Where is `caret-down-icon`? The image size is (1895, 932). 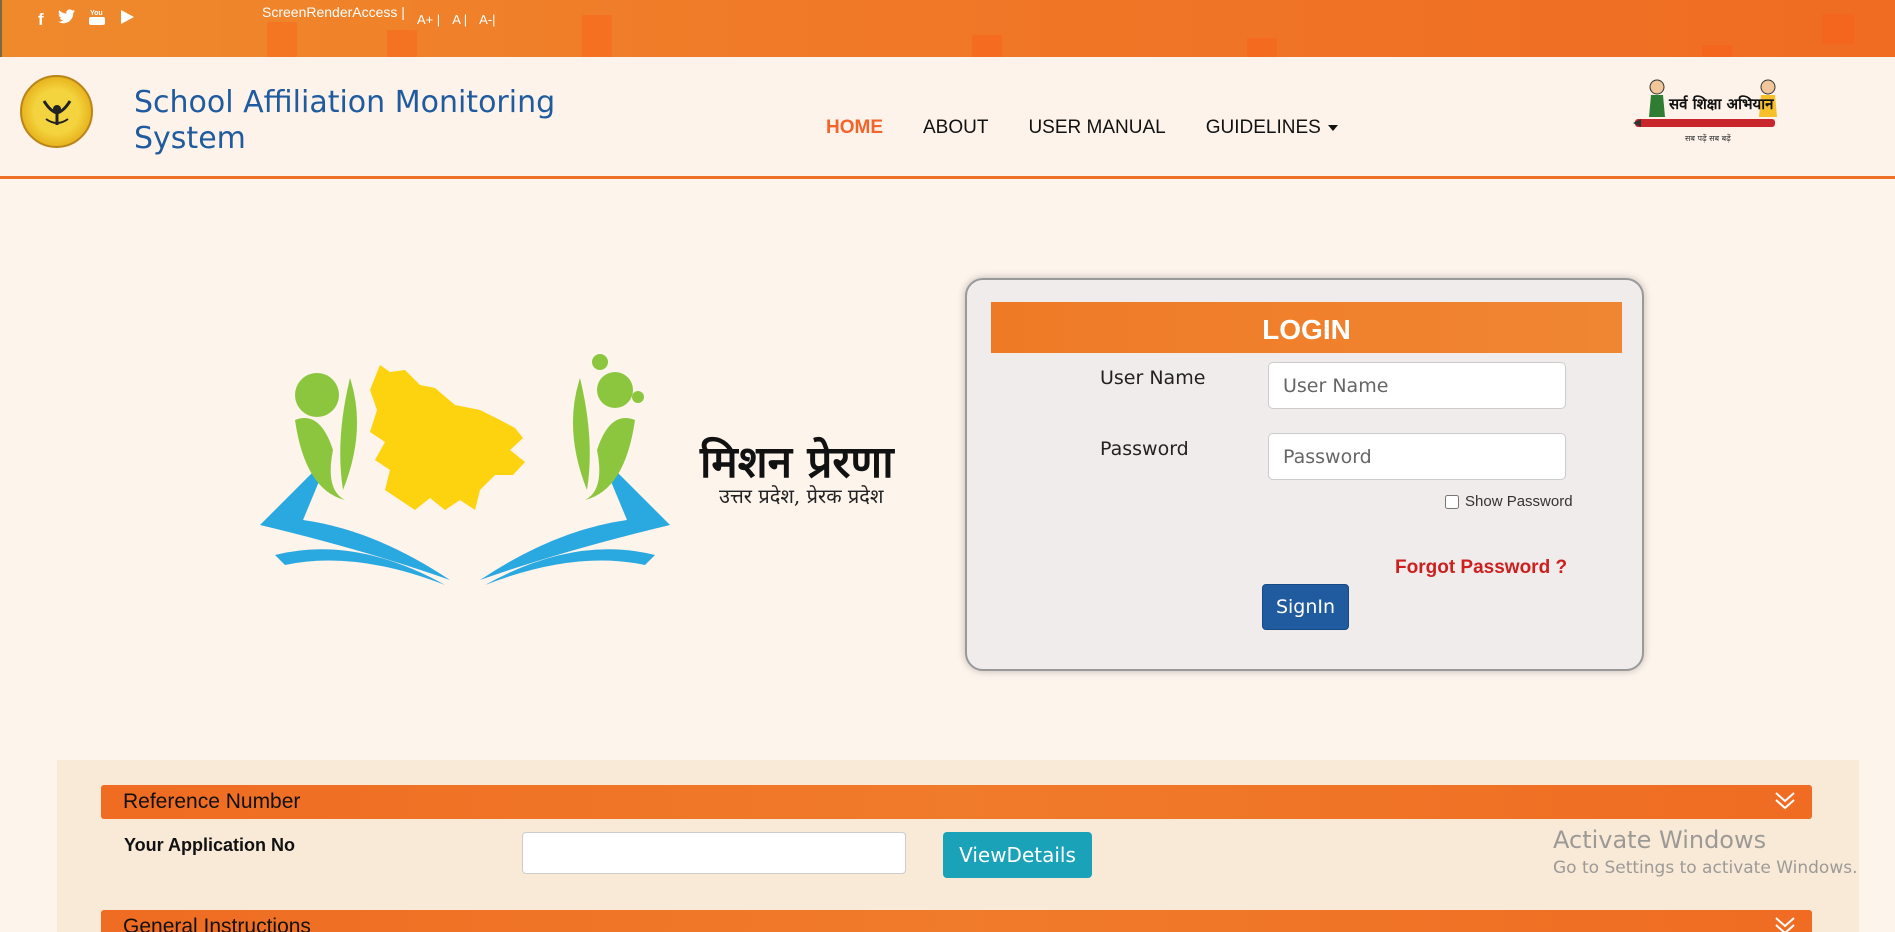 caret-down-icon is located at coordinates (1333, 127).